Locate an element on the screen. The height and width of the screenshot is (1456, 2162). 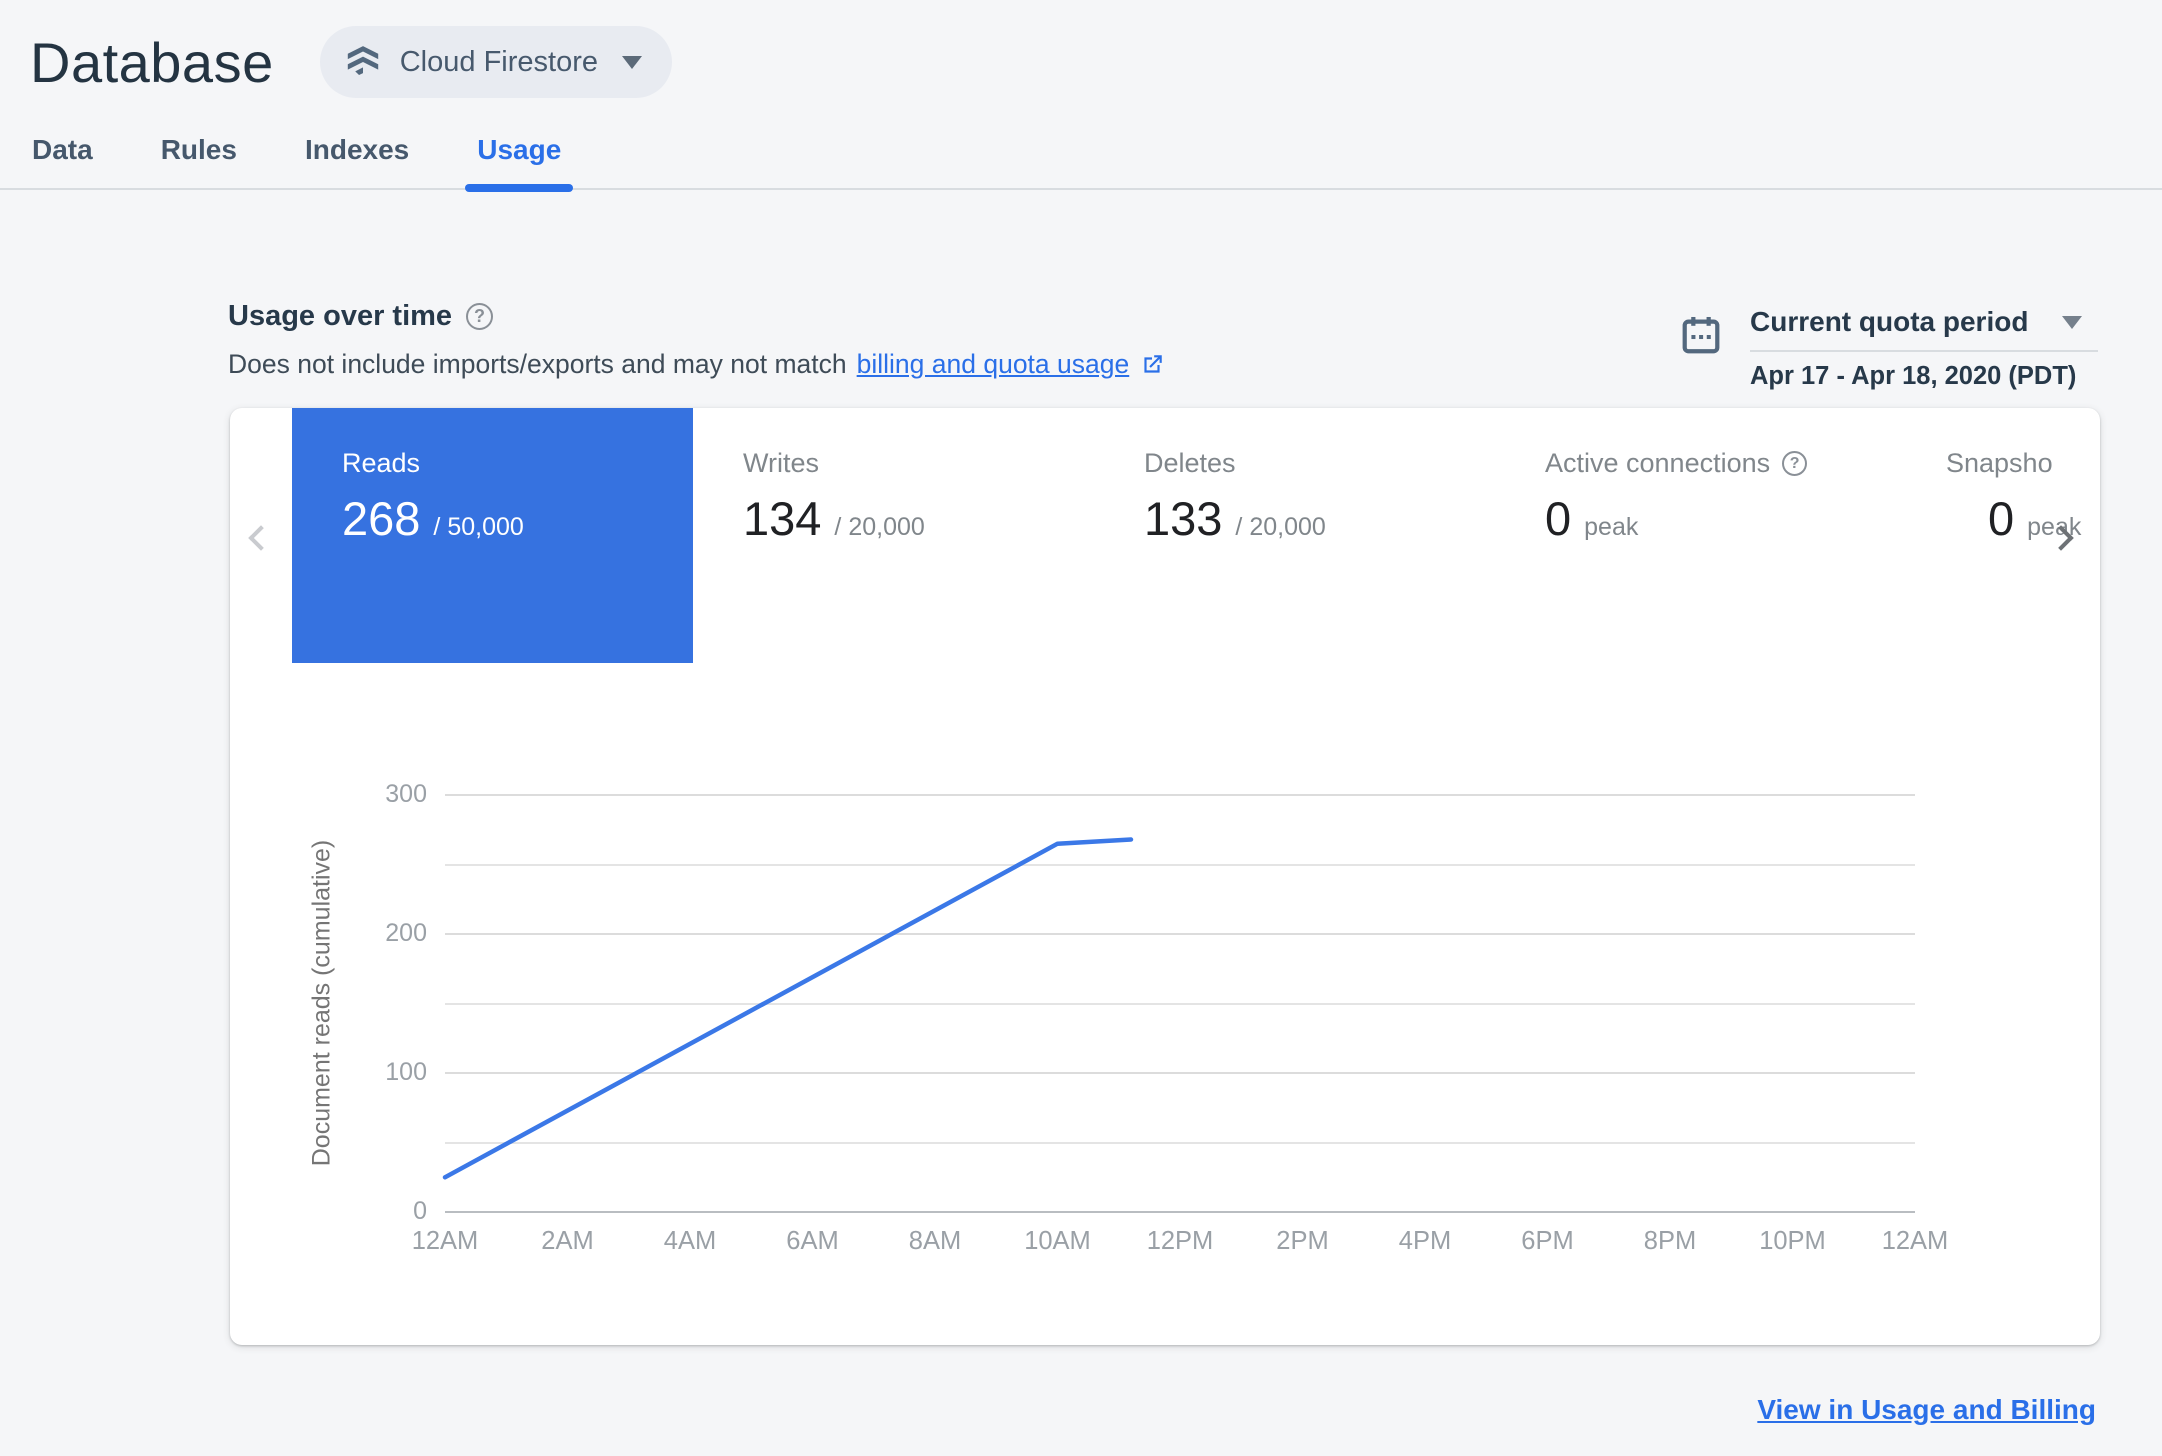
x-tick-label: 10AM is located at coordinates (1057, 1241).